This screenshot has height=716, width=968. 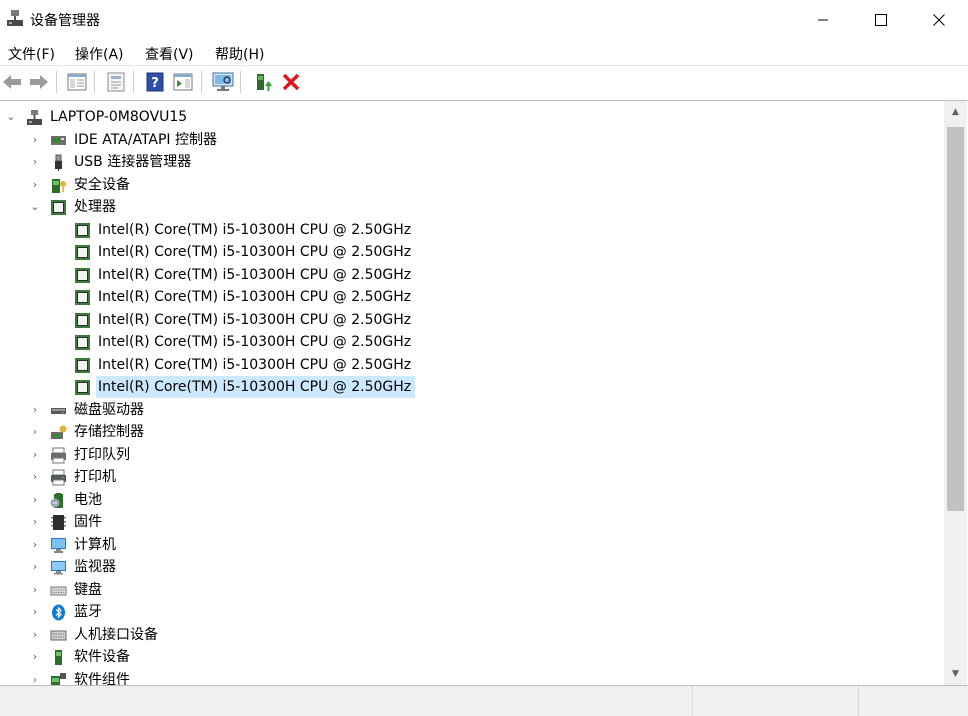 I want to click on tree-category: › 固件, so click(x=472, y=522).